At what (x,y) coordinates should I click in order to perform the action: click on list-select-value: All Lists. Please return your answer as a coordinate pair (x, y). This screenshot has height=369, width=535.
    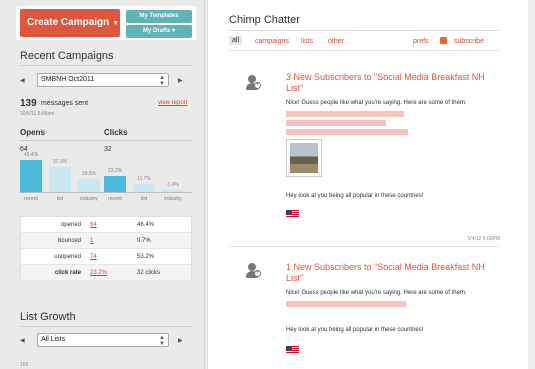
    Looking at the image, I should click on (53, 339).